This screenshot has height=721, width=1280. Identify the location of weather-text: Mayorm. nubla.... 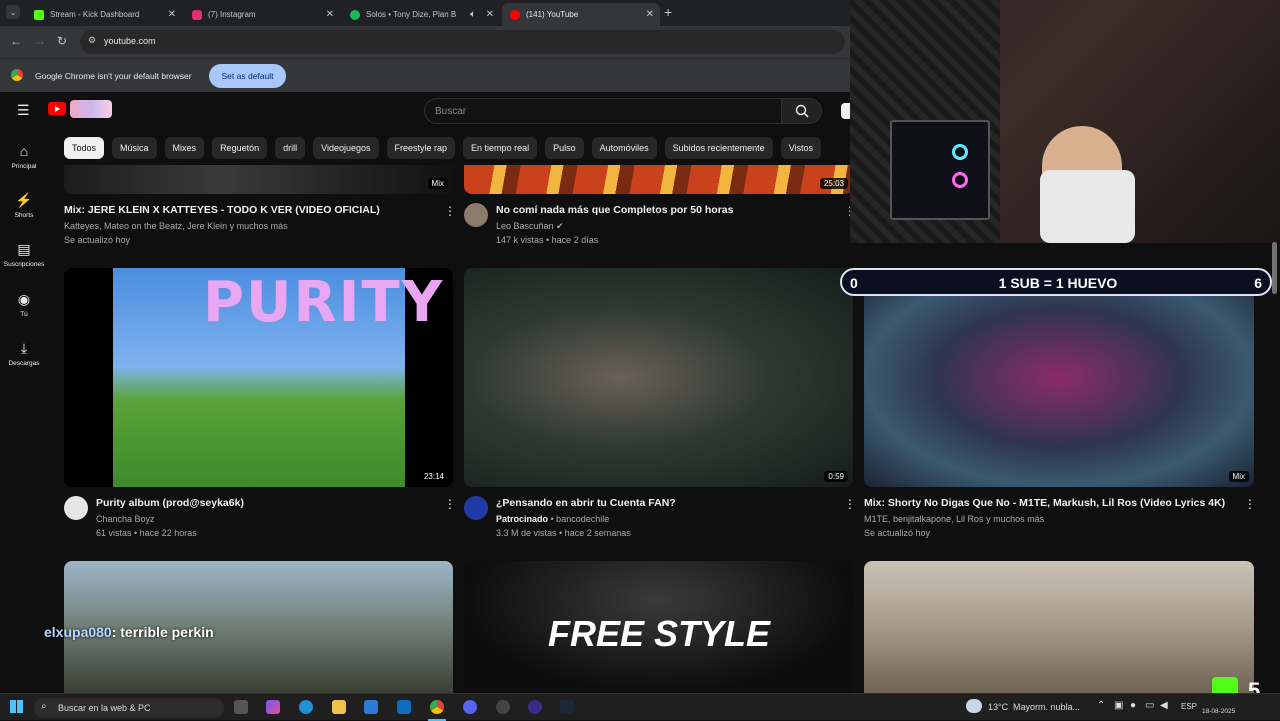
(1046, 707).